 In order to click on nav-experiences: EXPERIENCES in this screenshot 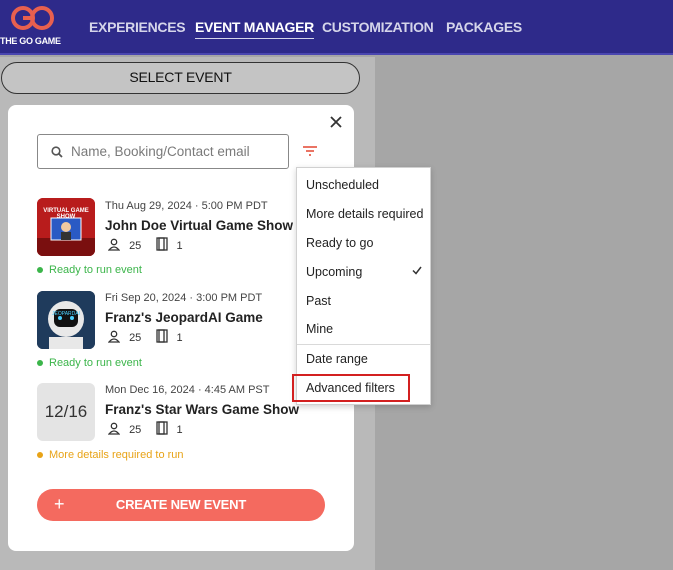, I will do `click(137, 27)`.